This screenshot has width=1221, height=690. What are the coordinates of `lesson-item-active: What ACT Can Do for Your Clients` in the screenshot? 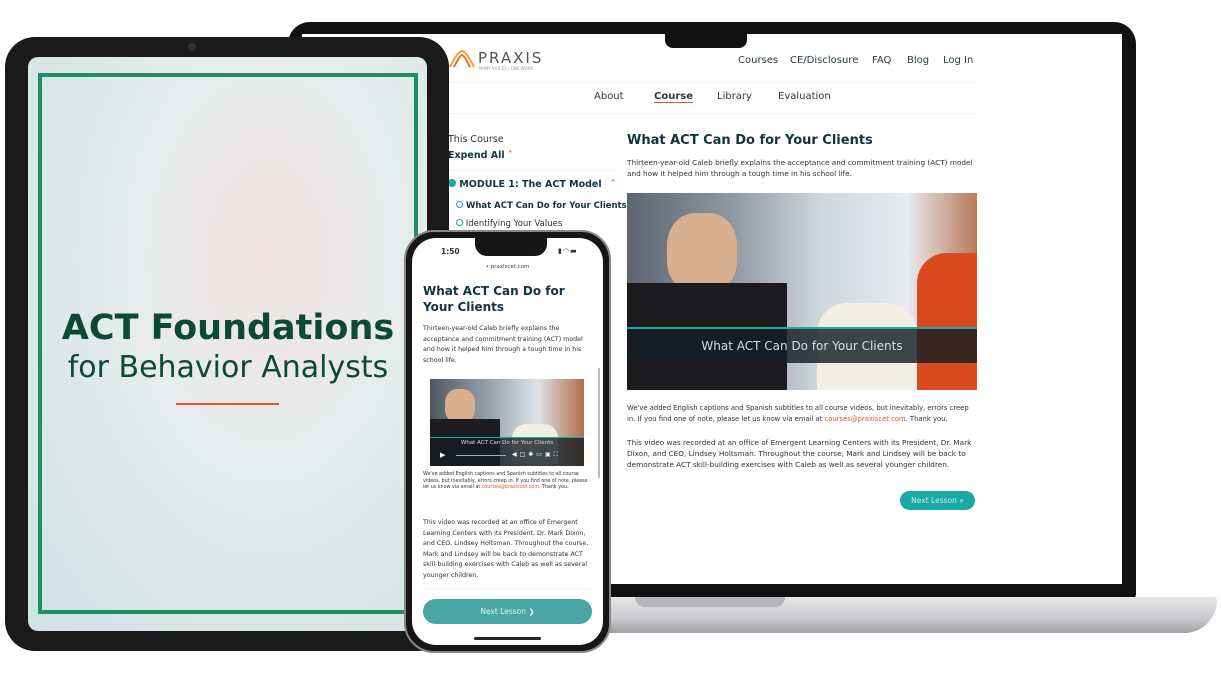 It's located at (541, 206).